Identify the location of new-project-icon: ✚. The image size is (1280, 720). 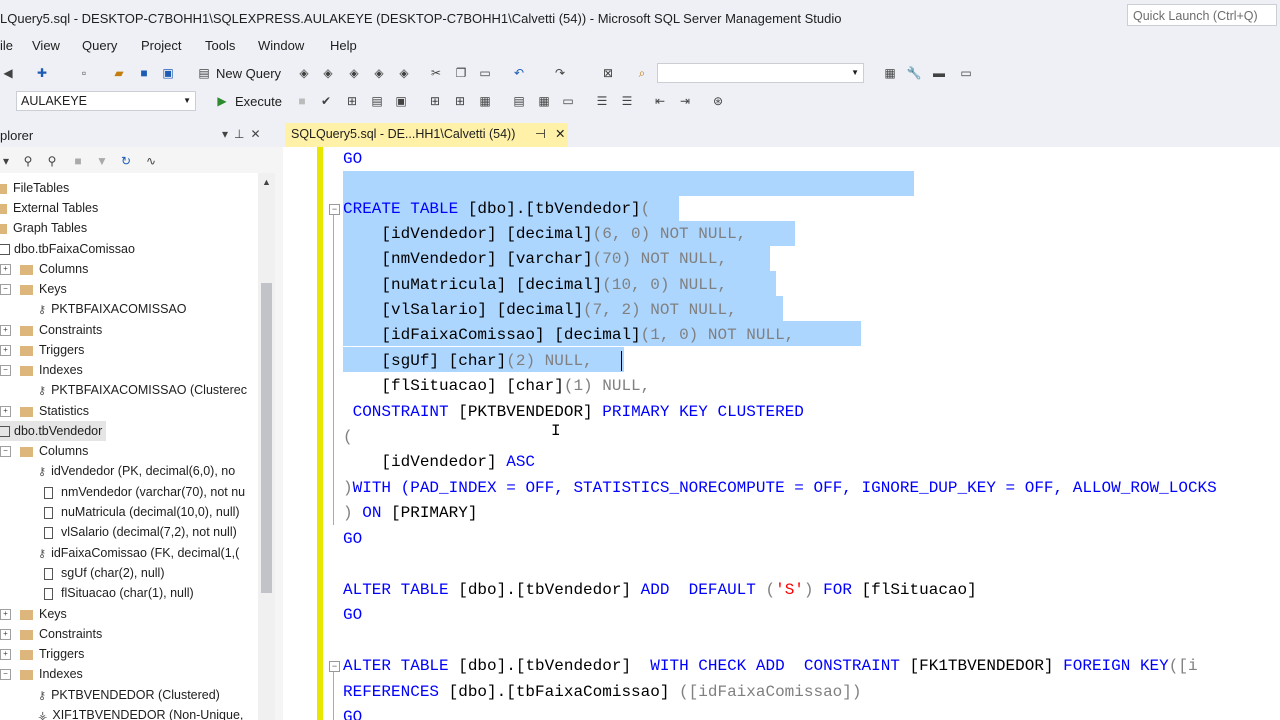
(42, 73).